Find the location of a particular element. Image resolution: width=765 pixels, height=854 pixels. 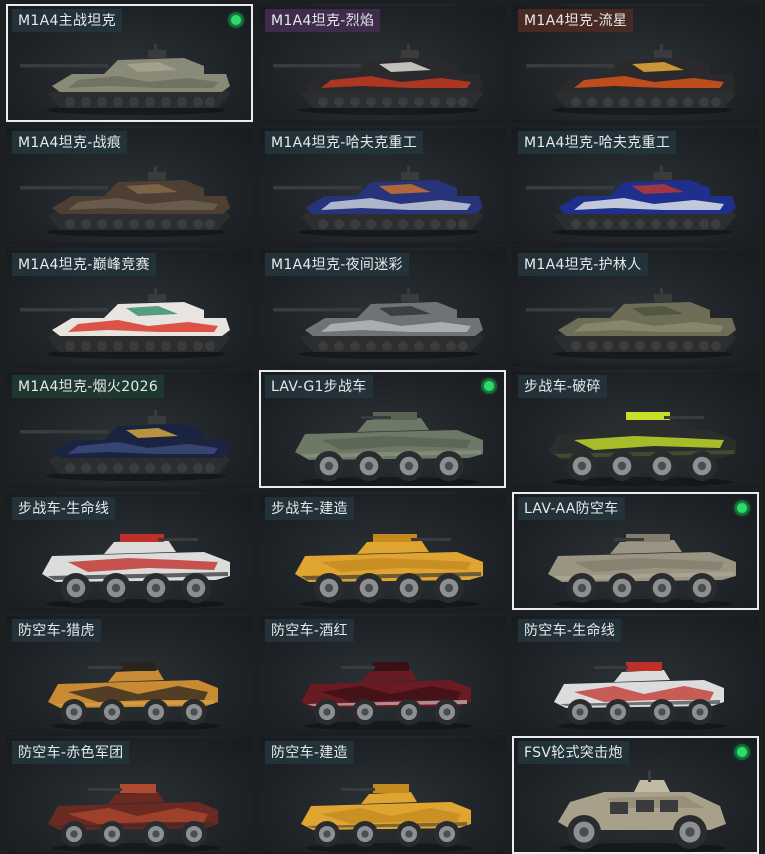

vehicle-skin-card: M1A4坦克-烟火2026 is located at coordinates (129, 429).